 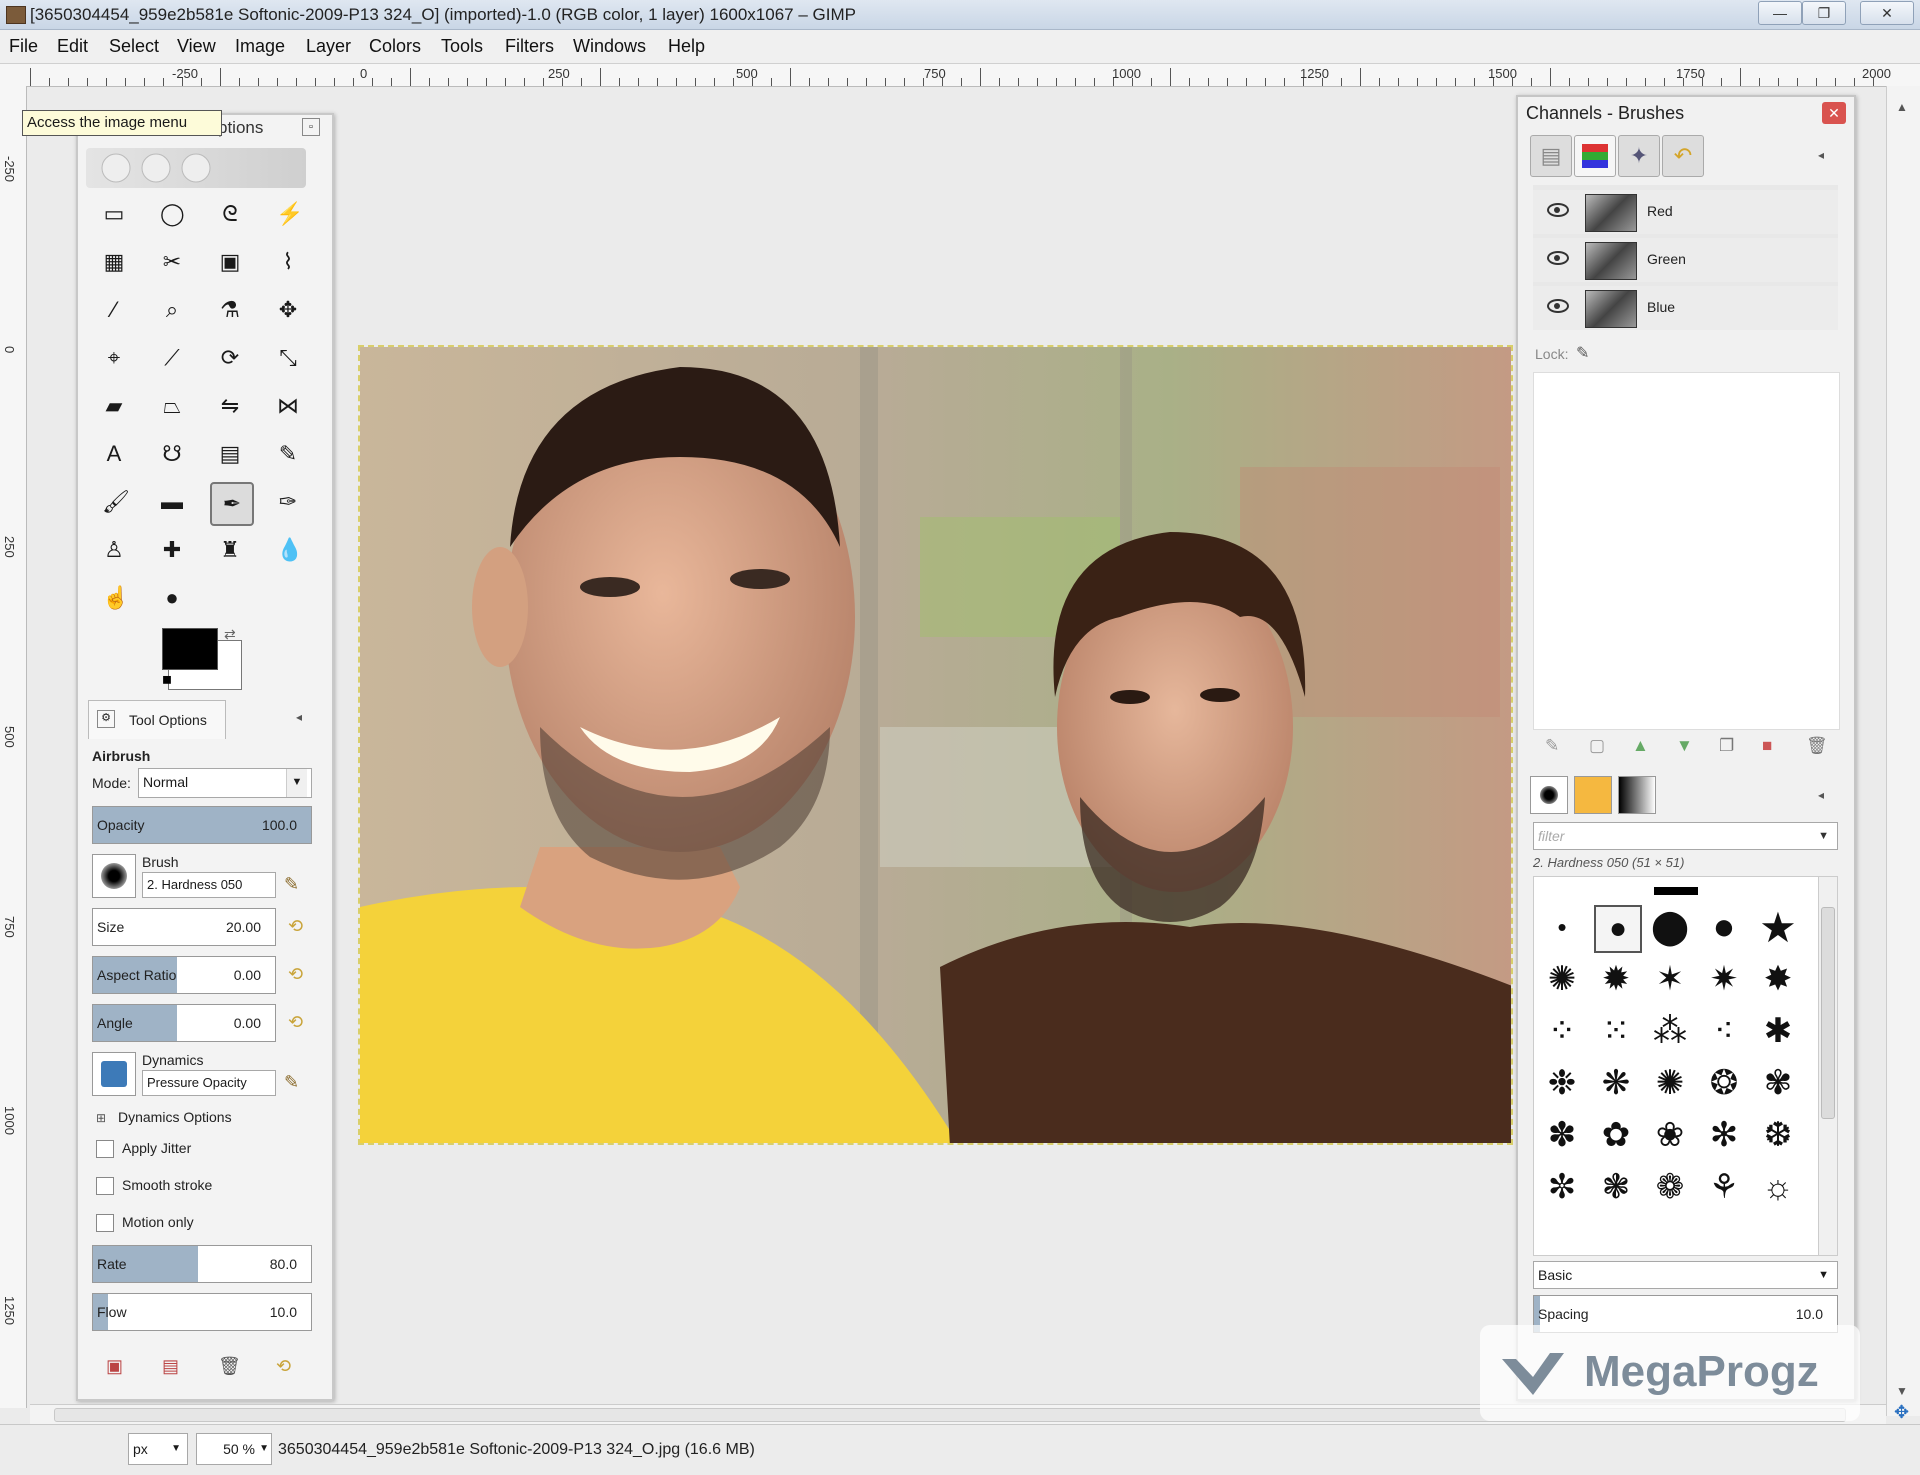 I want to click on dynamics-name-field: Pressure Opacity, so click(x=209, y=1083).